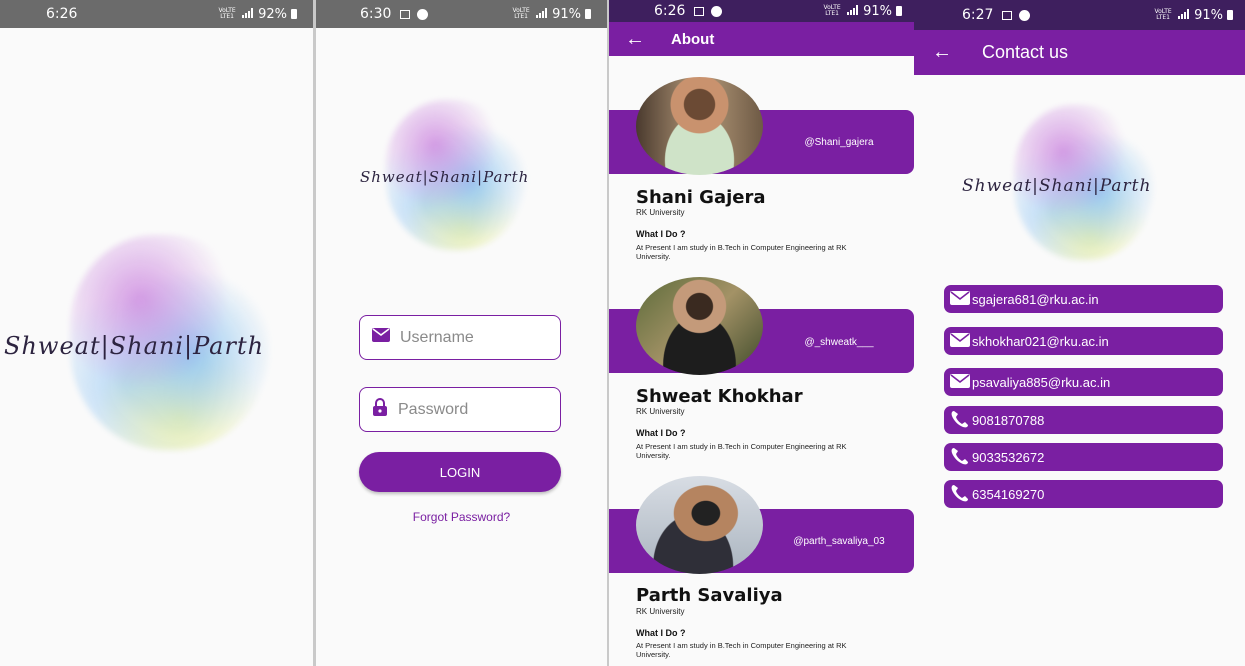 The image size is (1245, 666). I want to click on username-input, so click(475, 337).